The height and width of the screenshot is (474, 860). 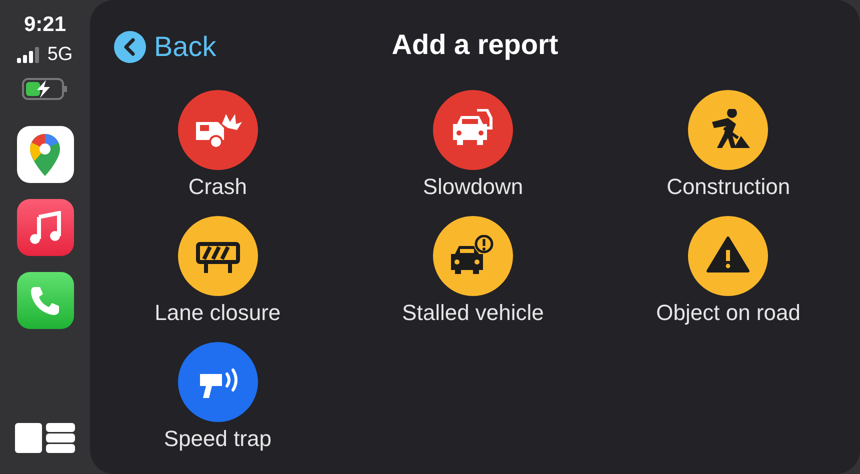 I want to click on back-button: Back, so click(x=165, y=47).